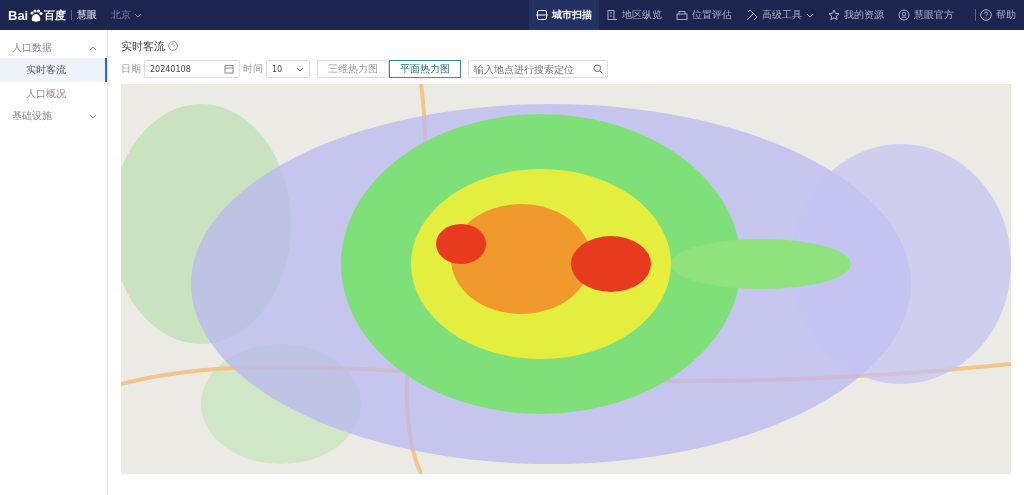 This screenshot has height=495, width=1024. I want to click on time-label: 时间, so click(253, 69).